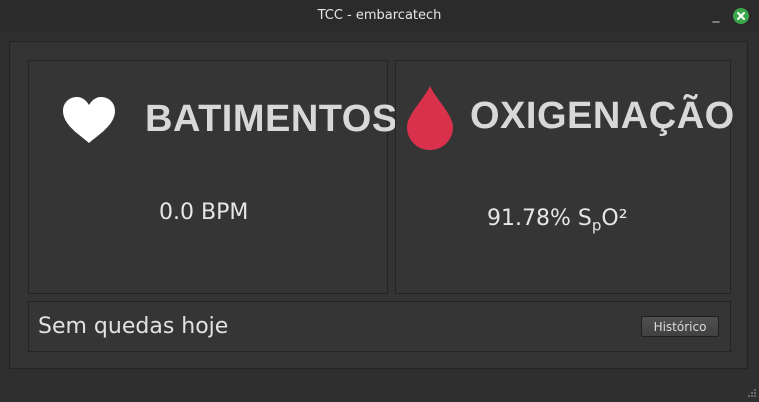  Describe the element at coordinates (680, 326) in the screenshot. I see `history-button: Histórico` at that location.